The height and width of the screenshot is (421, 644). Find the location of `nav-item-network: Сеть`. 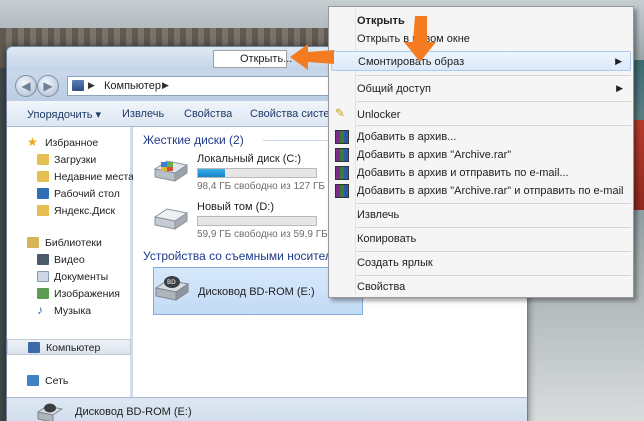

nav-item-network: Сеть is located at coordinates (69, 381).